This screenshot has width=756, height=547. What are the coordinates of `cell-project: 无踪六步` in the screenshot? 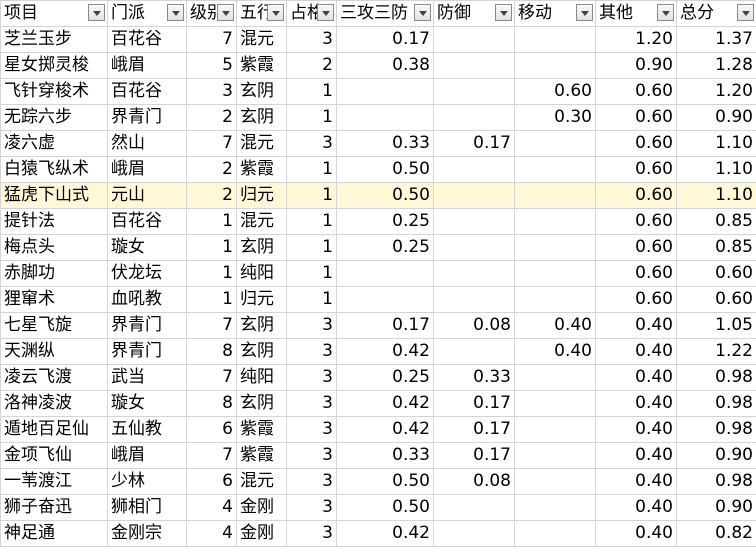 It's located at (54, 118).